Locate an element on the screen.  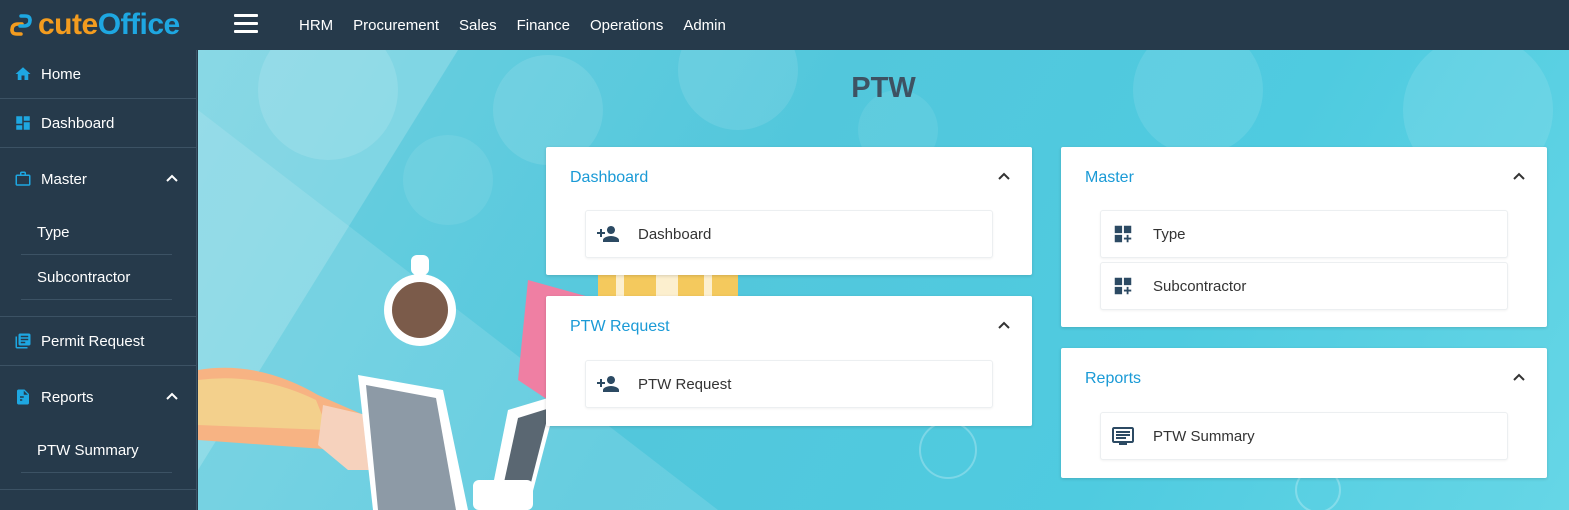
sidebar-item-label: Master is located at coordinates (64, 179).